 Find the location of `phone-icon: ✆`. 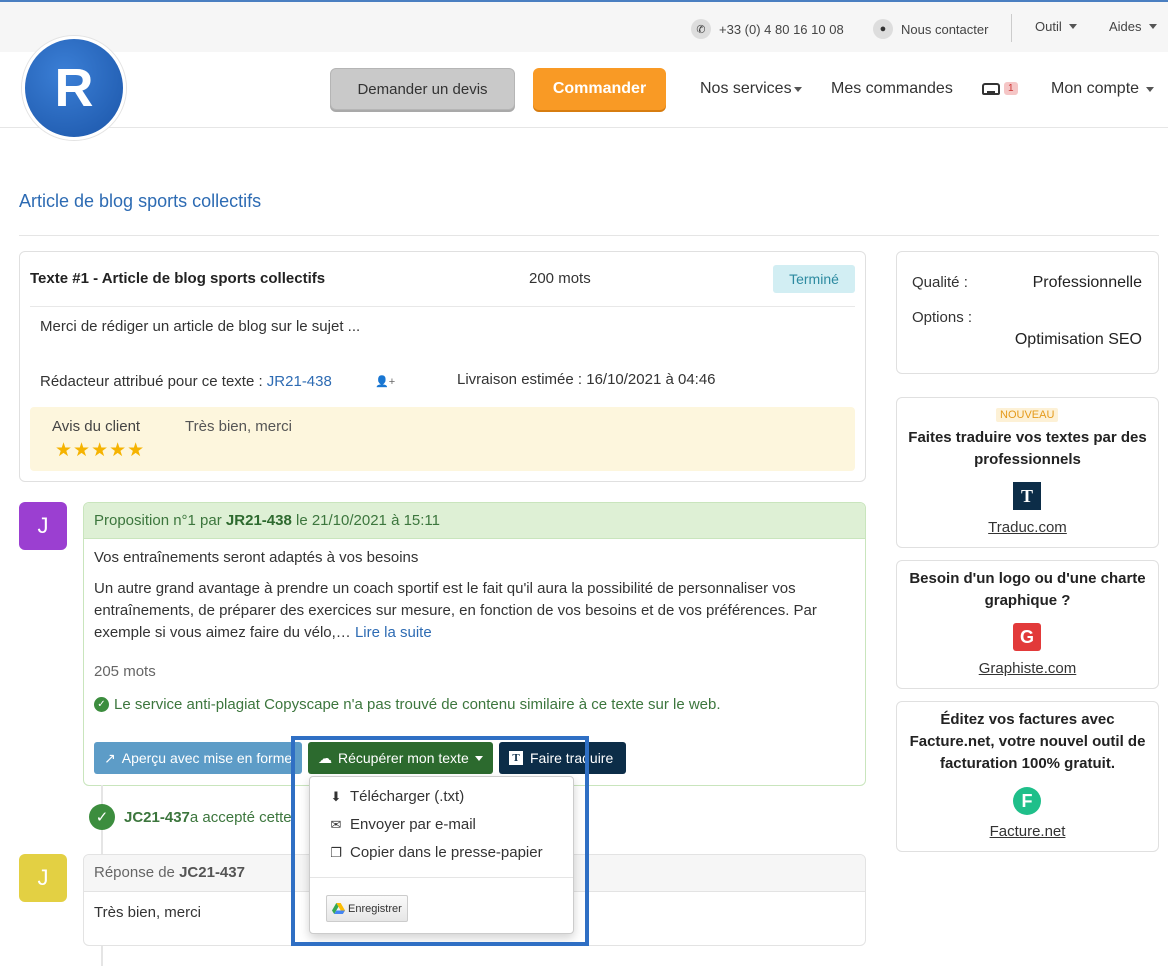

phone-icon: ✆ is located at coordinates (701, 29).